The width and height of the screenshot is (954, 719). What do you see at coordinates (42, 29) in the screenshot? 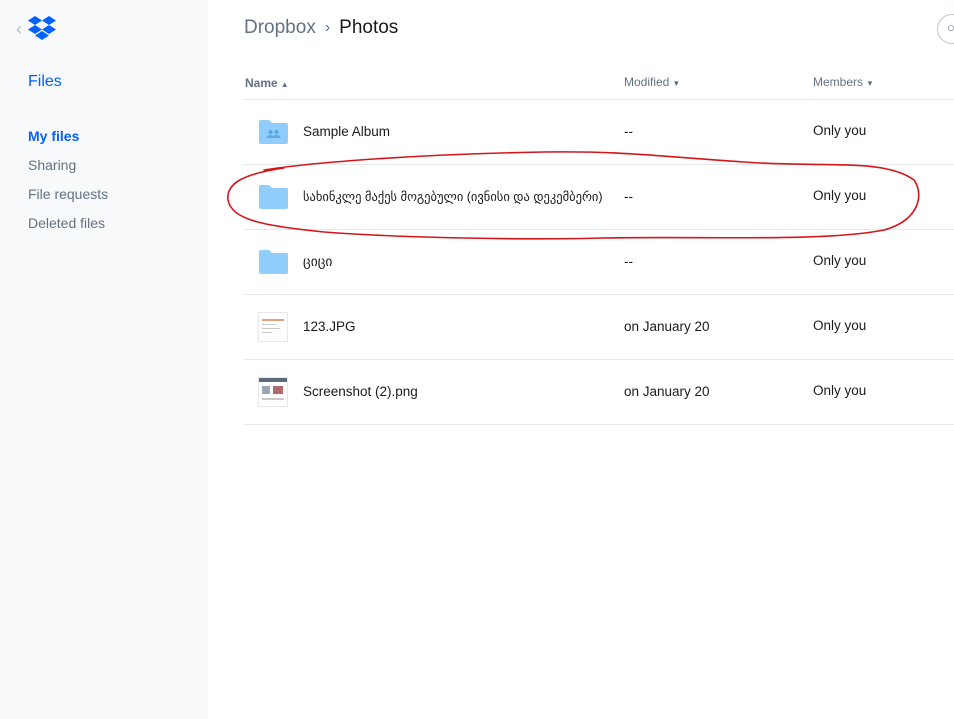
I see `dropbox-logo` at bounding box center [42, 29].